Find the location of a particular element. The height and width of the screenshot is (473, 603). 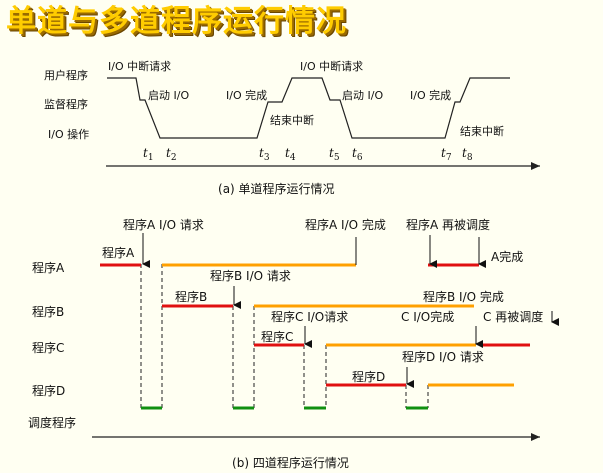

label-program-b: 程序B is located at coordinates (191, 296).